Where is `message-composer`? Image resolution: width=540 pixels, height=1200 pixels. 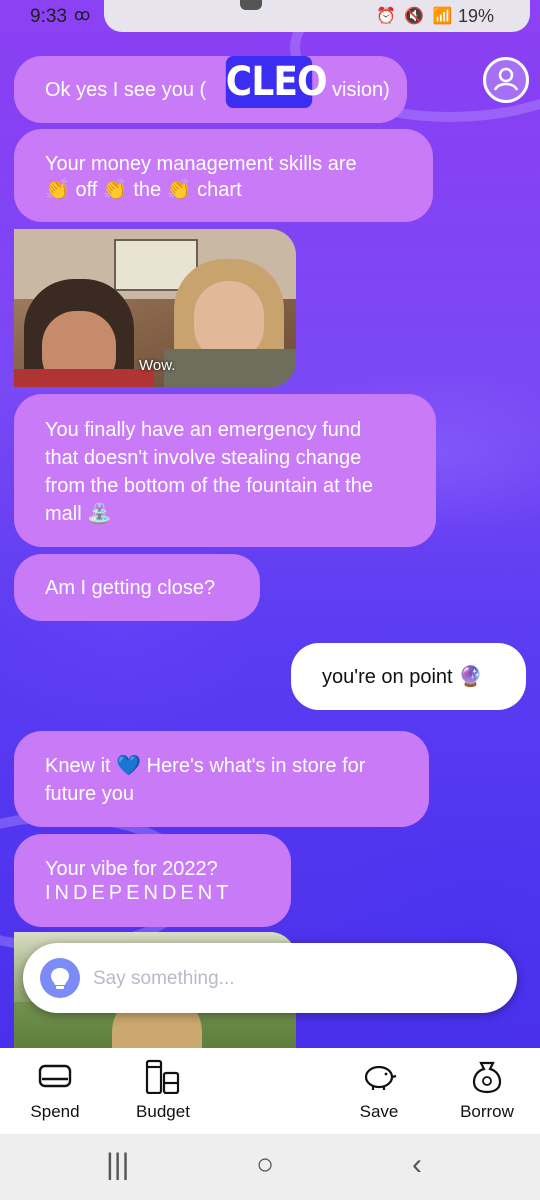 message-composer is located at coordinates (270, 978).